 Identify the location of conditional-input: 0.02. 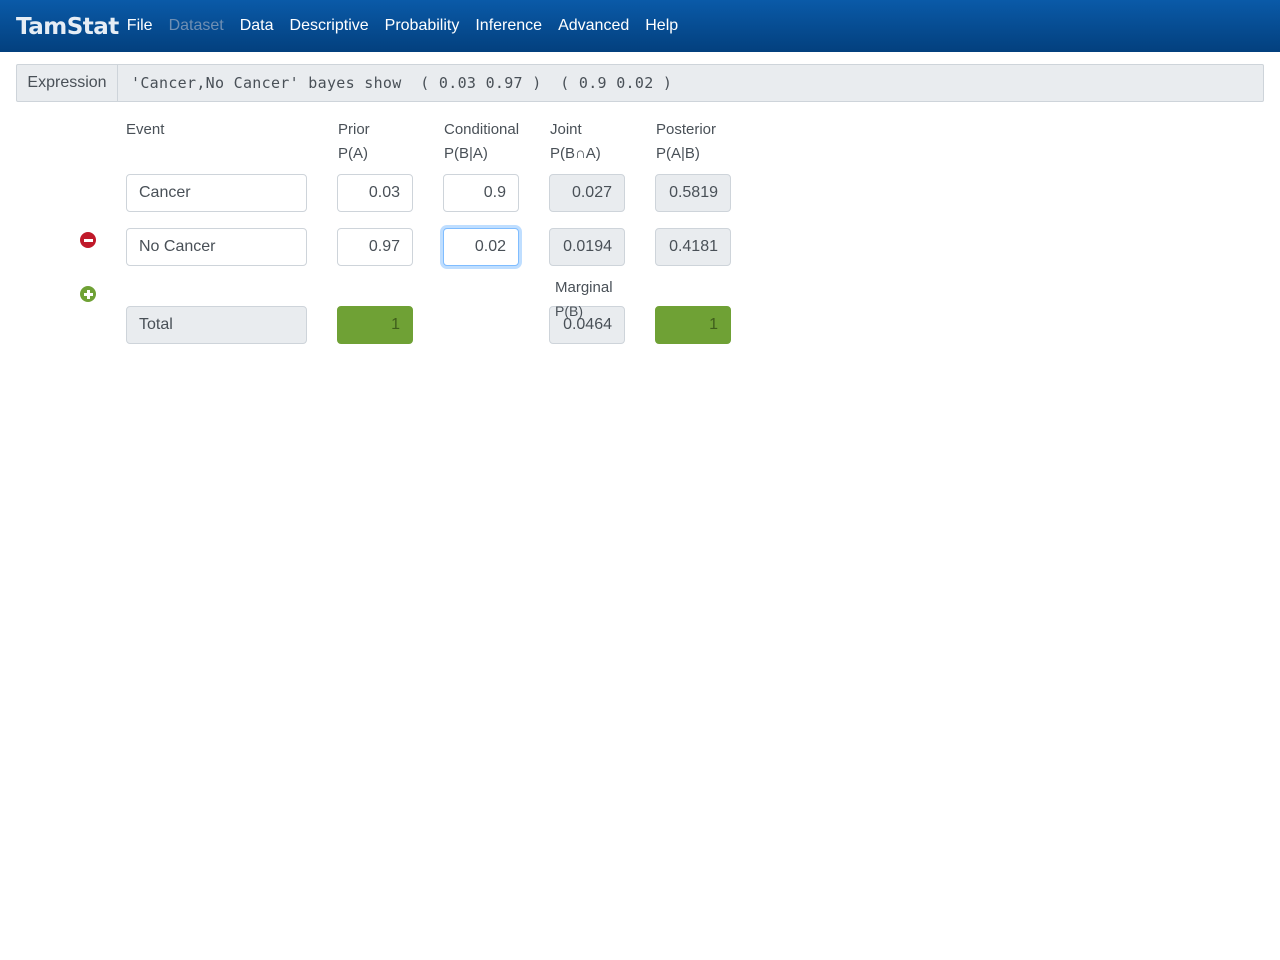
(481, 247).